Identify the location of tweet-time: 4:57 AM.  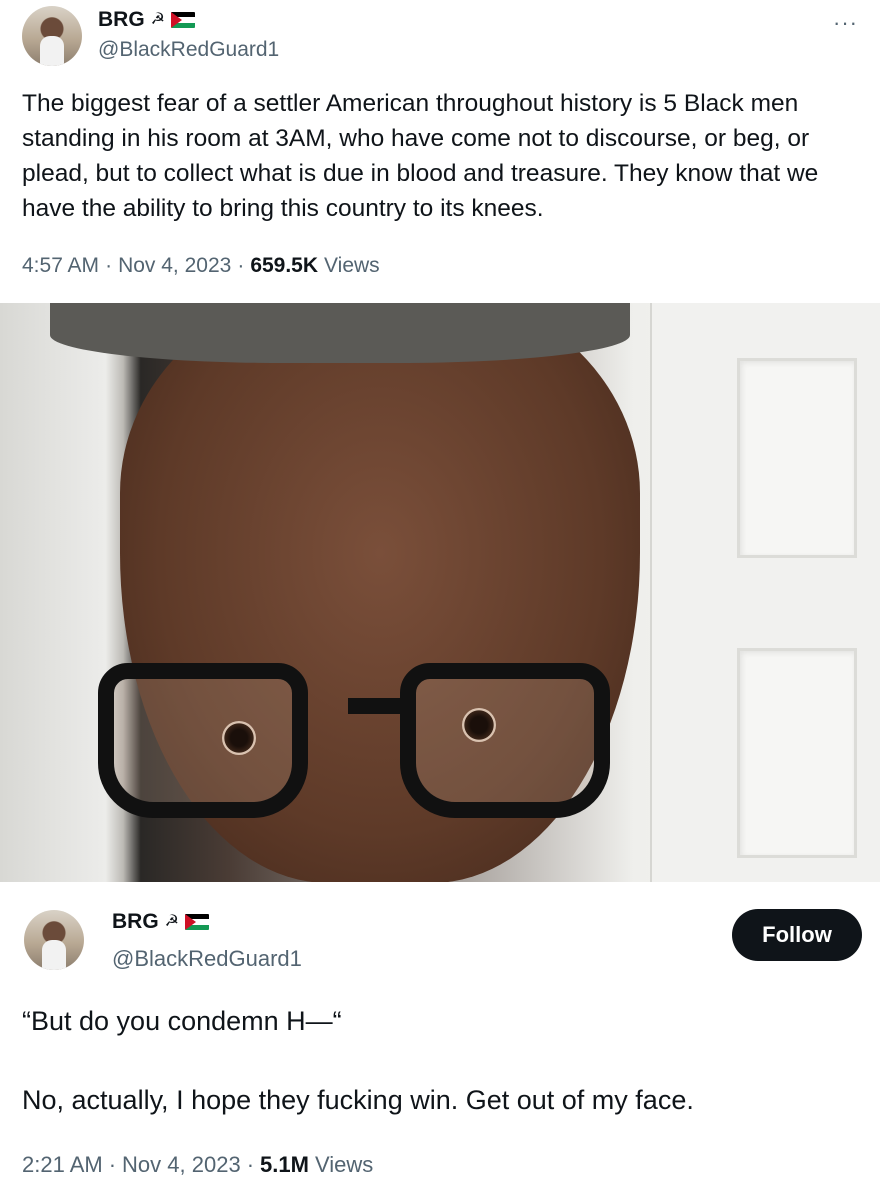
(60, 266).